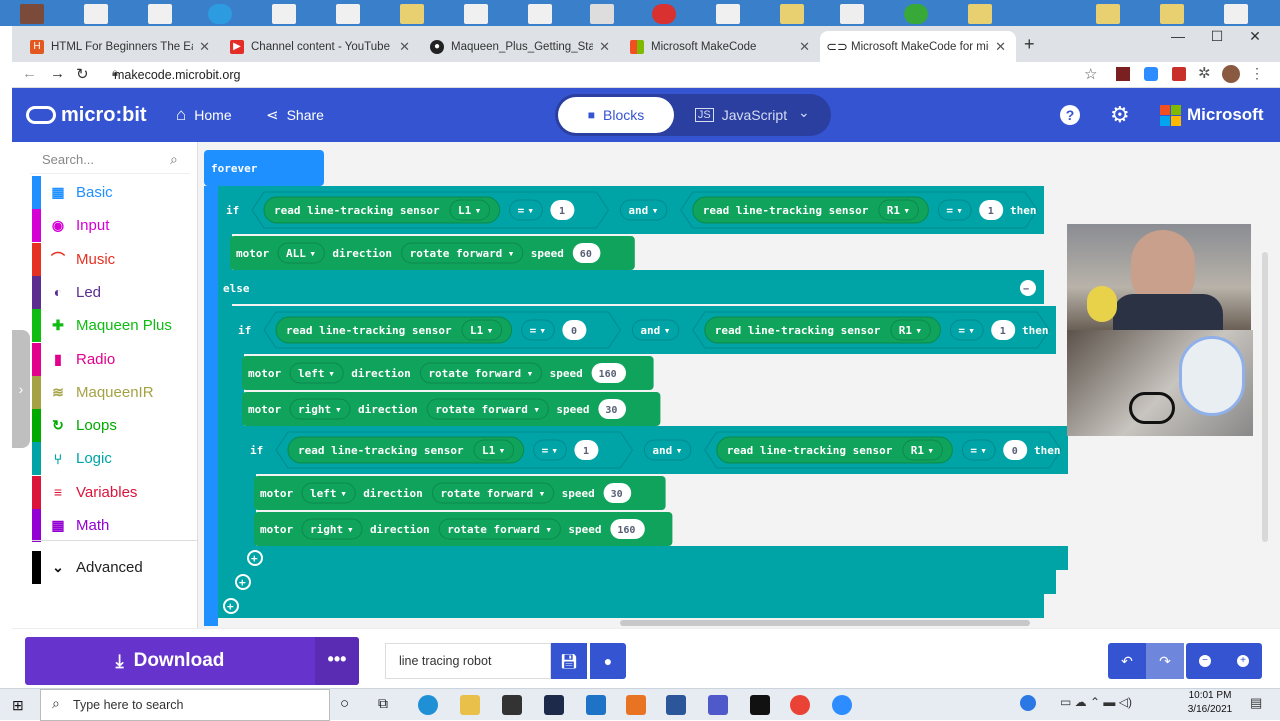 The image size is (1280, 721). Describe the element at coordinates (718, 705) in the screenshot. I see `teams-icon` at that location.